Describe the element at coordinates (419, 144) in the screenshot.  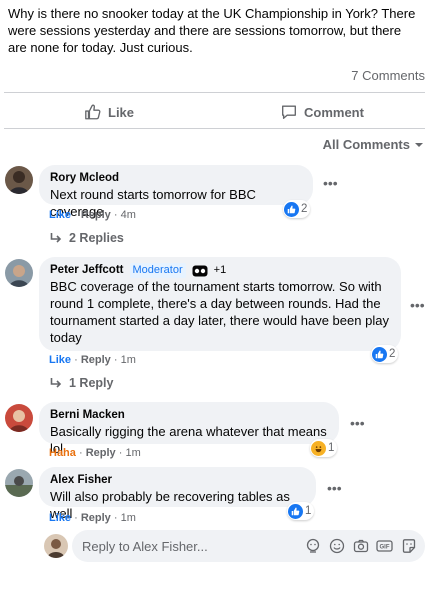
I see `caret-down-icon` at that location.